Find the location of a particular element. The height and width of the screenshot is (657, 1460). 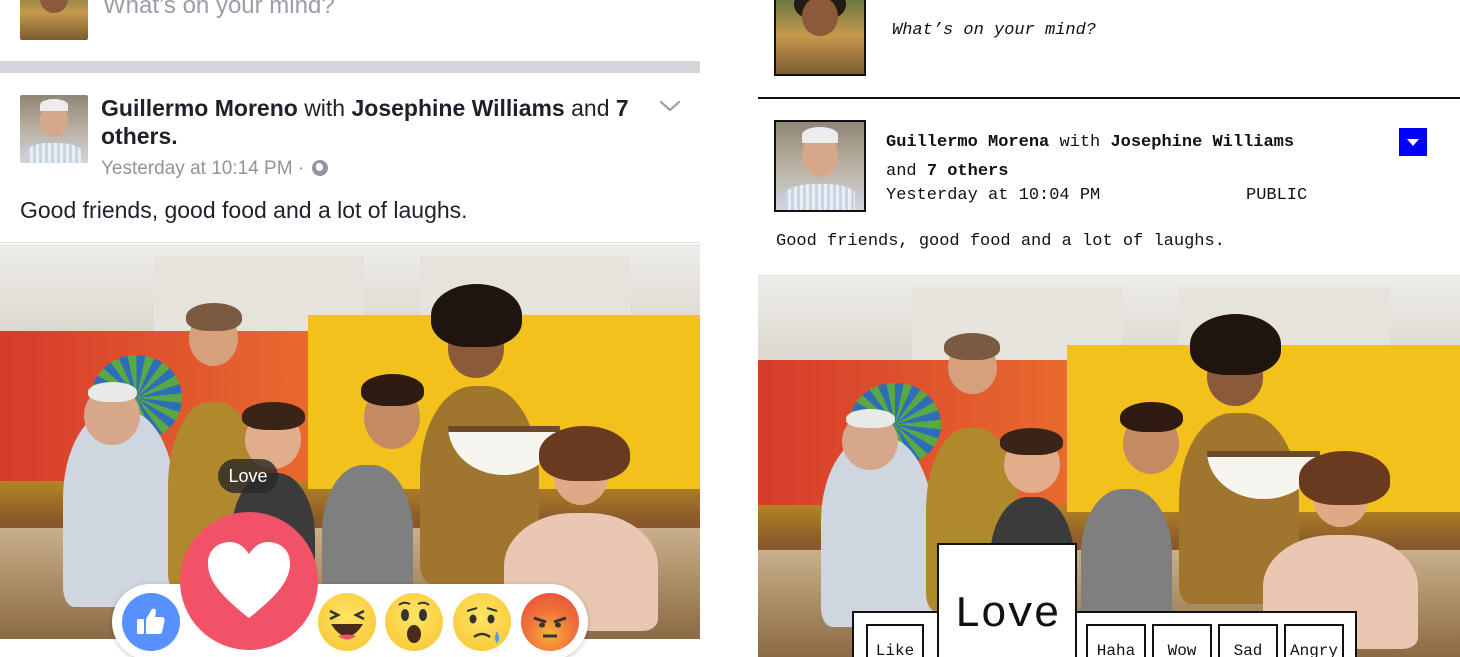

haha-reaction-button is located at coordinates (347, 622).